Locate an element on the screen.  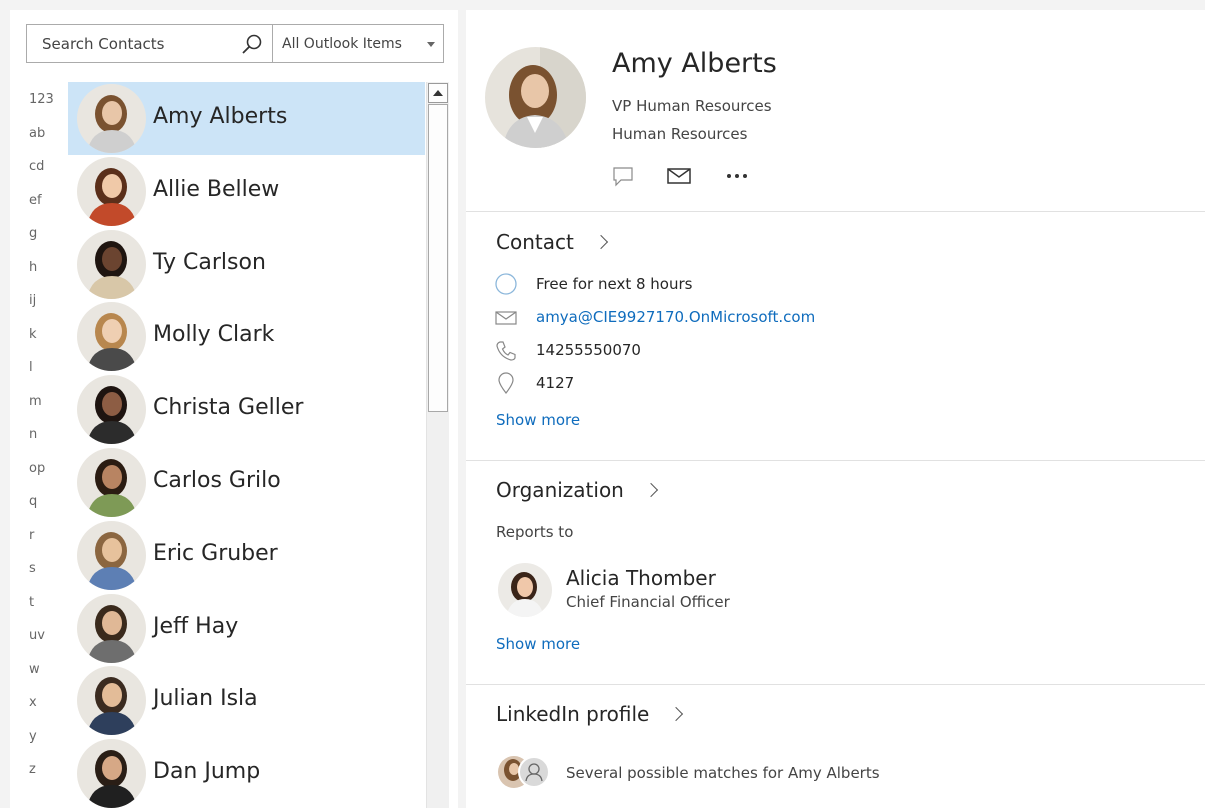
alphabet-index-item: l is located at coordinates (39, 368).